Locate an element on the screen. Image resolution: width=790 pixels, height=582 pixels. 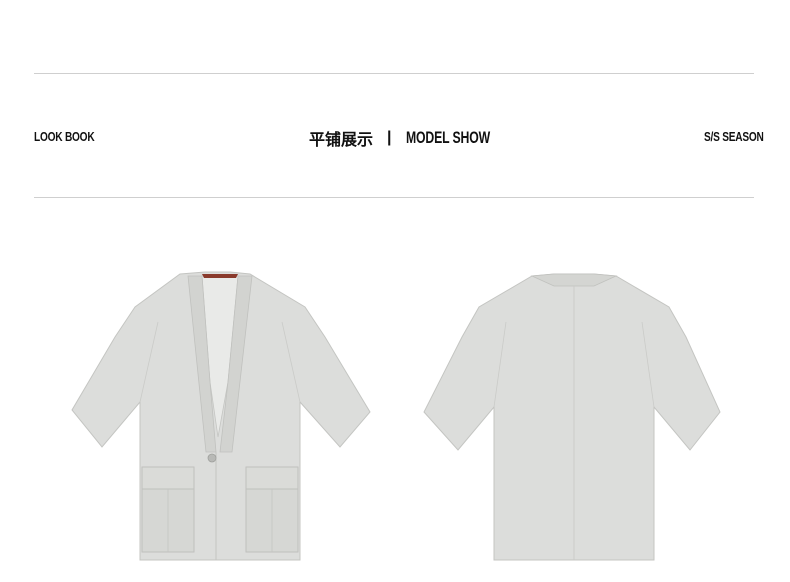
section-title: 平铺展示 | MODEL SHOW is located at coordinates (415, 138).